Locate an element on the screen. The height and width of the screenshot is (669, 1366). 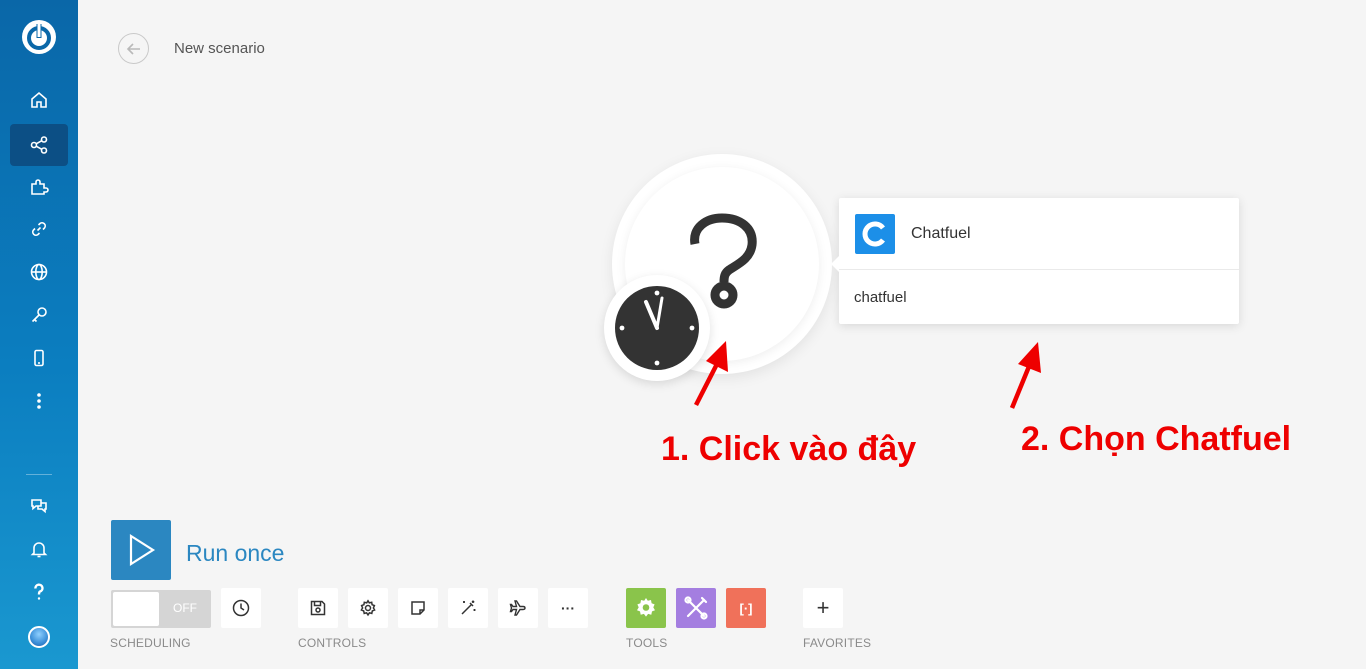
sidebar-item-scenarios is located at coordinates (39, 145).